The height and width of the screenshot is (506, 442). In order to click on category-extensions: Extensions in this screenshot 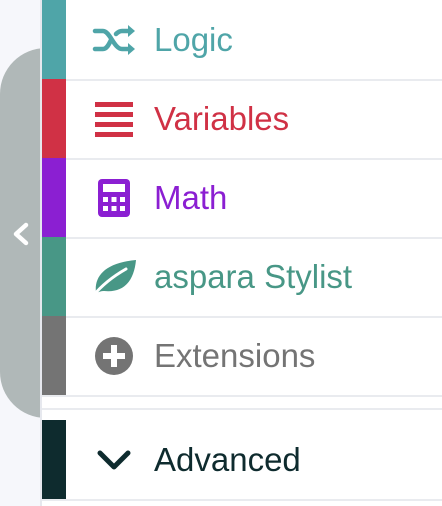, I will do `click(242, 356)`.